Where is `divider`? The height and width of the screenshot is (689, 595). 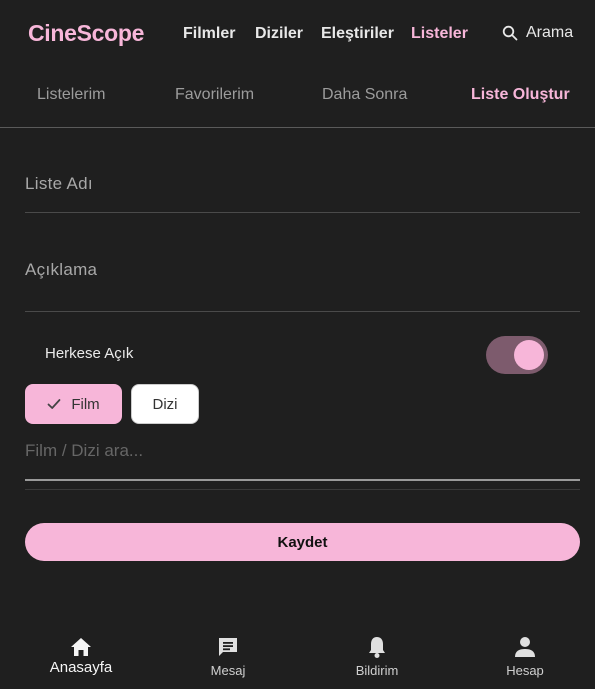 divider is located at coordinates (302, 489).